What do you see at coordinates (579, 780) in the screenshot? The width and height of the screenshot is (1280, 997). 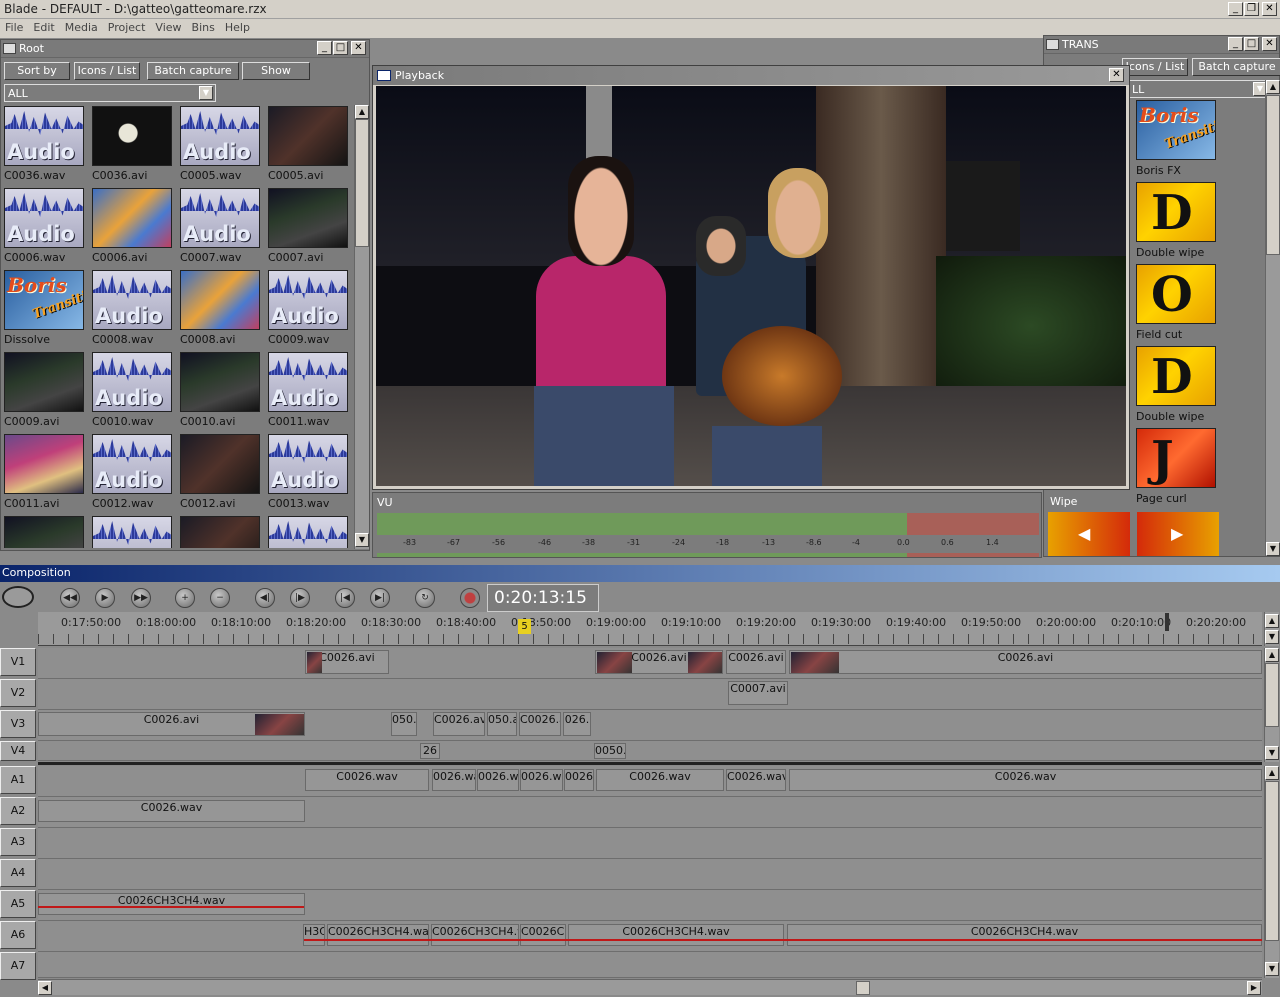 I see `clip: 0026.w` at bounding box center [579, 780].